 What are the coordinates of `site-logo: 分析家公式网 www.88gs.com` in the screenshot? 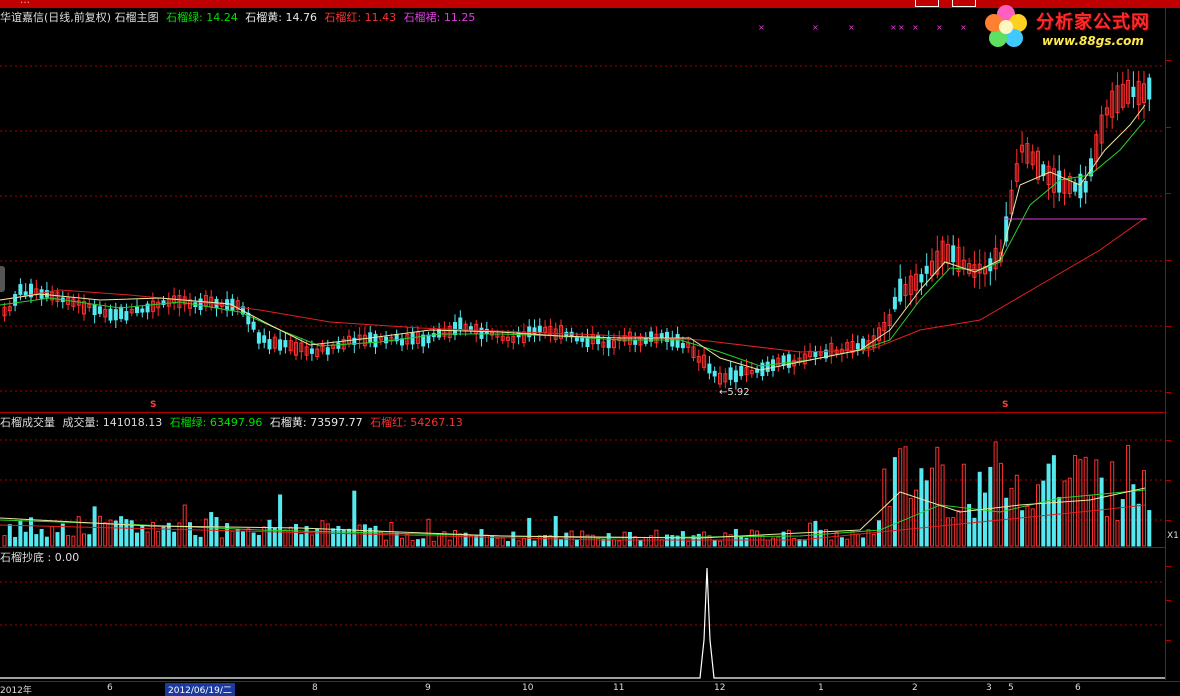 It's located at (1078, 28).